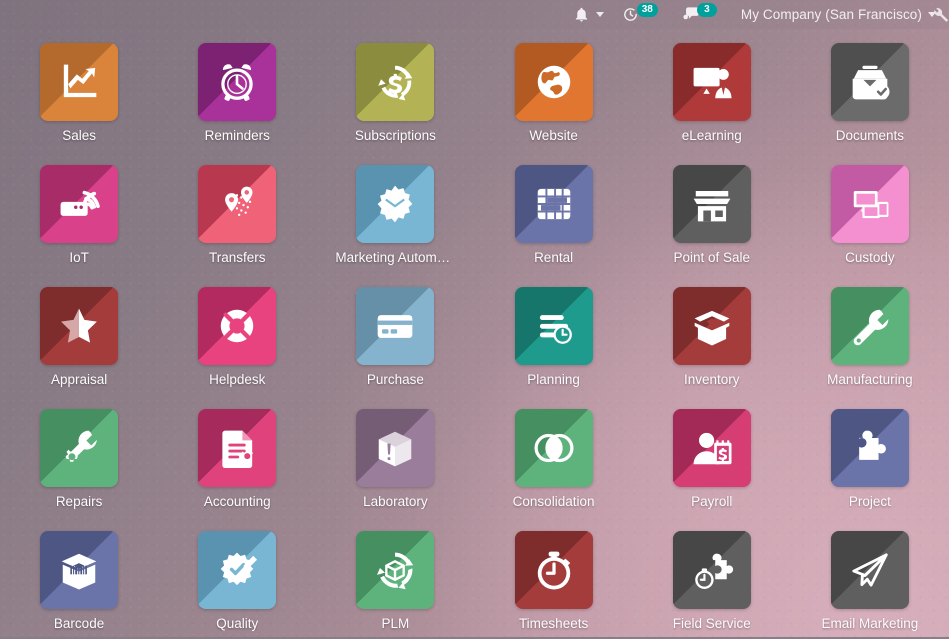 The image size is (949, 639). What do you see at coordinates (553, 501) in the screenshot?
I see `app-label: Consolidation` at bounding box center [553, 501].